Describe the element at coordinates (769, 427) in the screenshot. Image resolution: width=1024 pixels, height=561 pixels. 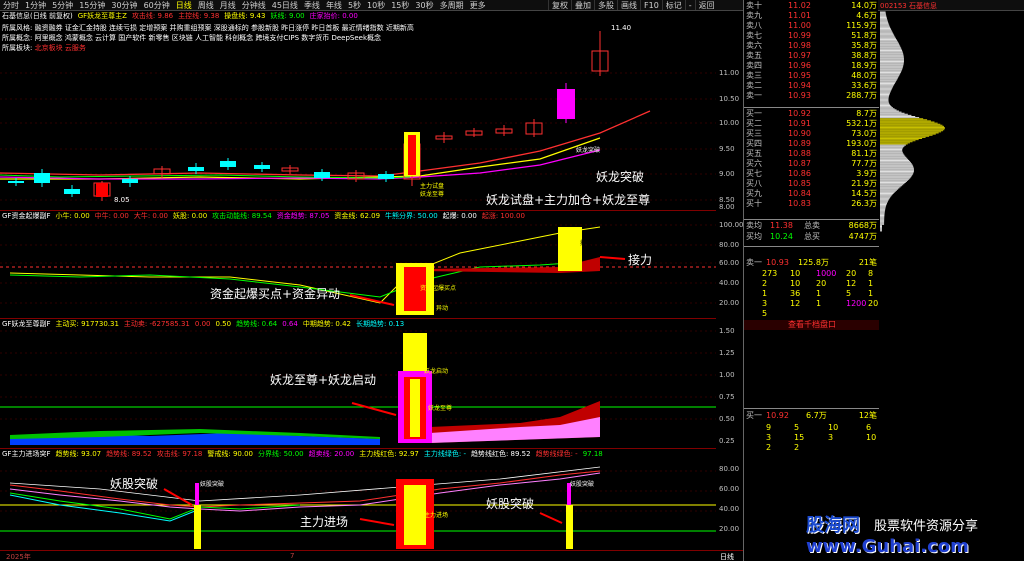
I see `buy1-queue-cell: 9` at that location.